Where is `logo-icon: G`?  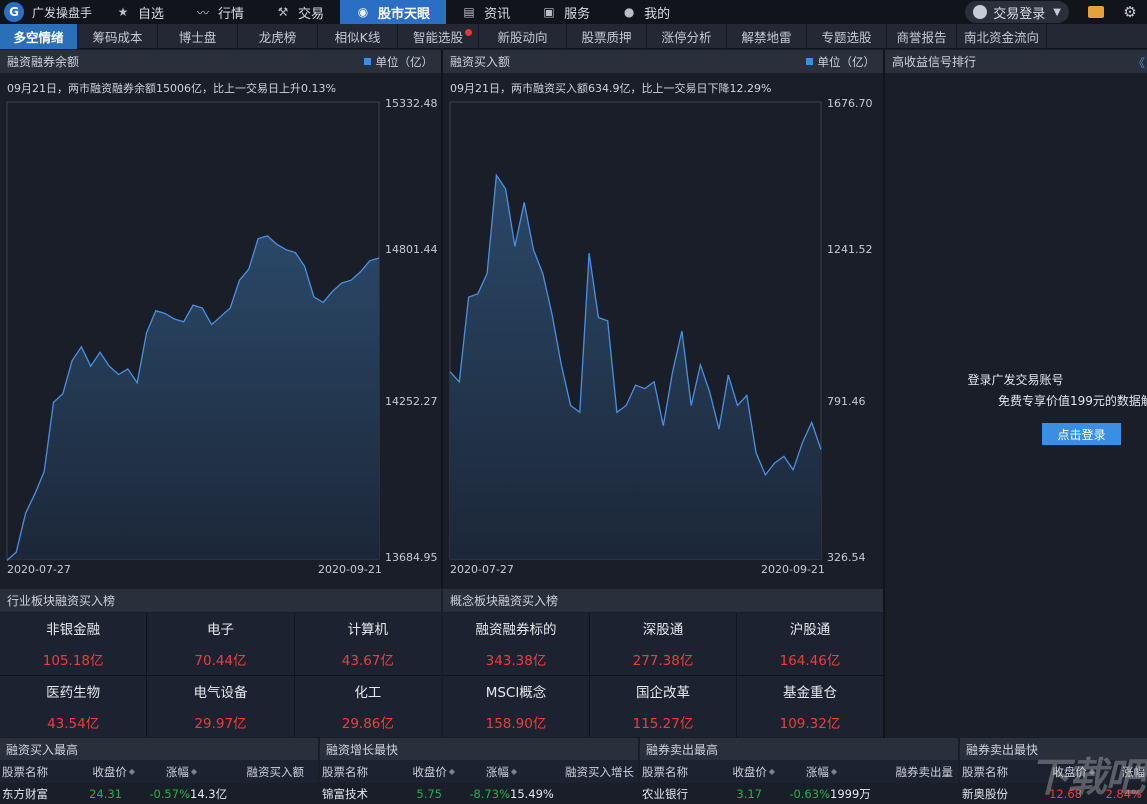
logo-icon: G is located at coordinates (14, 12).